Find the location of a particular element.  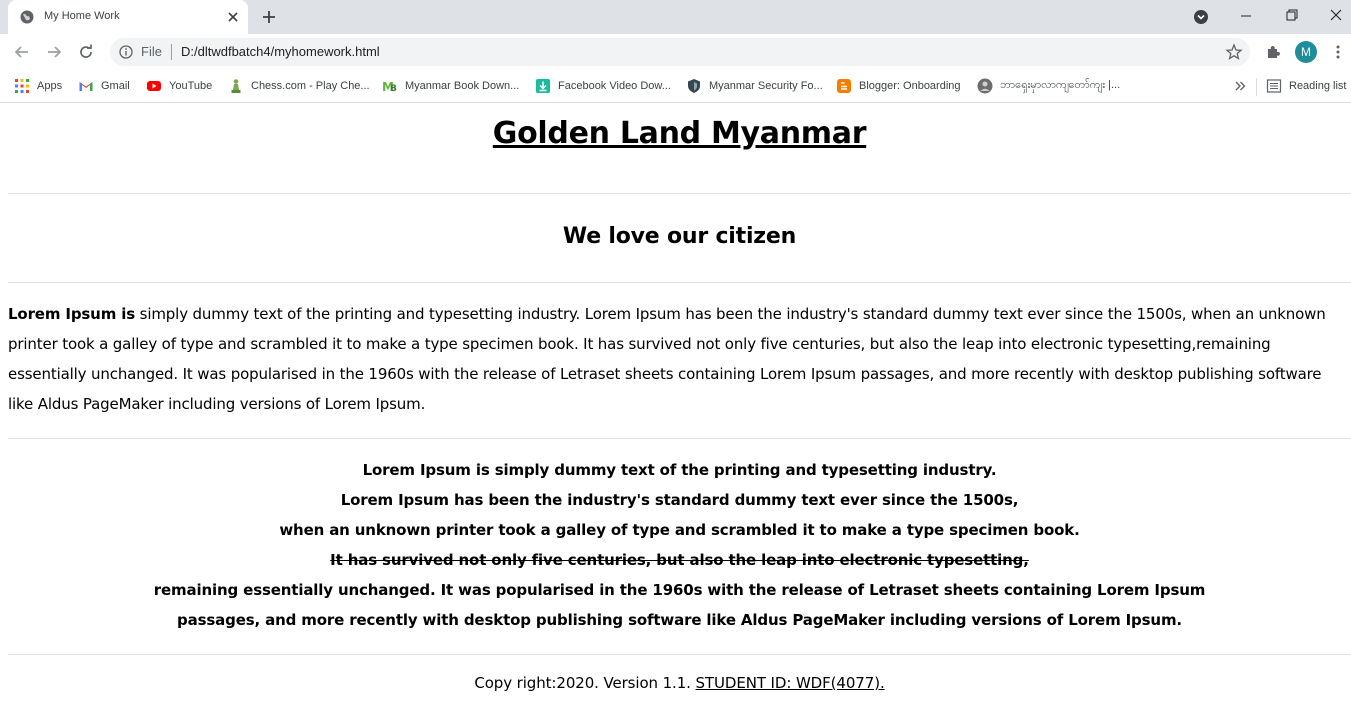

extensions-icon is located at coordinates (1273, 51).